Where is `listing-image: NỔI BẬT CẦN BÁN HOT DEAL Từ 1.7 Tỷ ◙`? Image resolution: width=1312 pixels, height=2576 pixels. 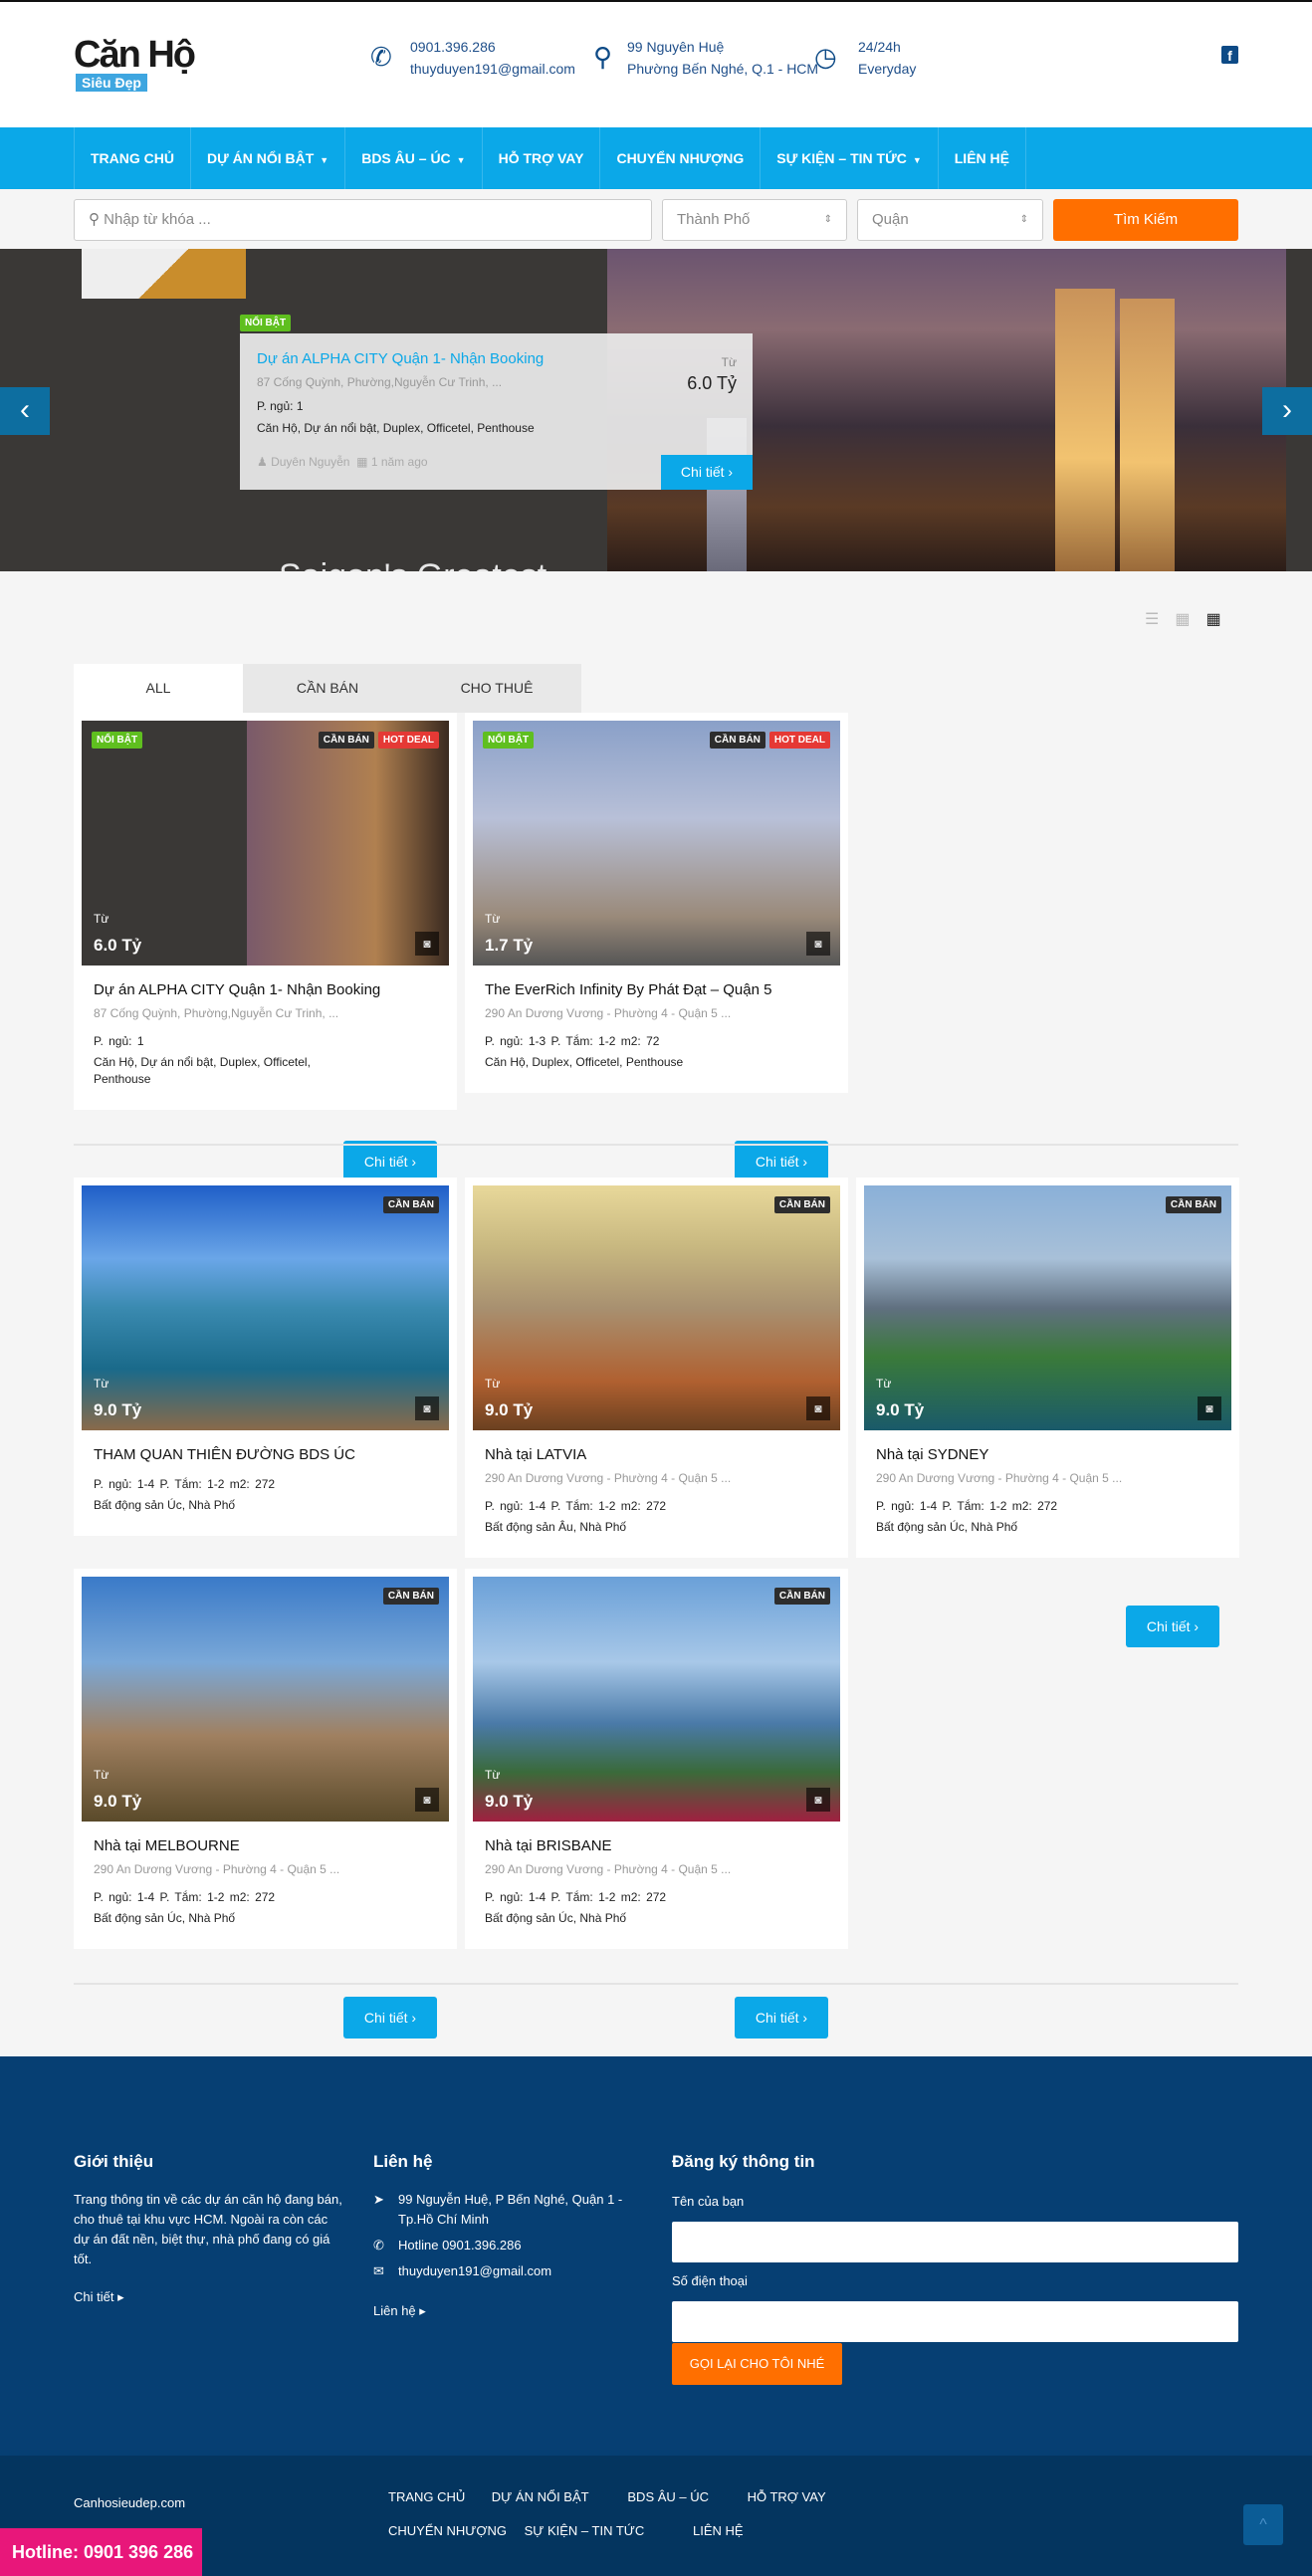
listing-image: NỔI BẬT CẦN BÁN HOT DEAL Từ 1.7 Tỷ ◙ is located at coordinates (657, 843).